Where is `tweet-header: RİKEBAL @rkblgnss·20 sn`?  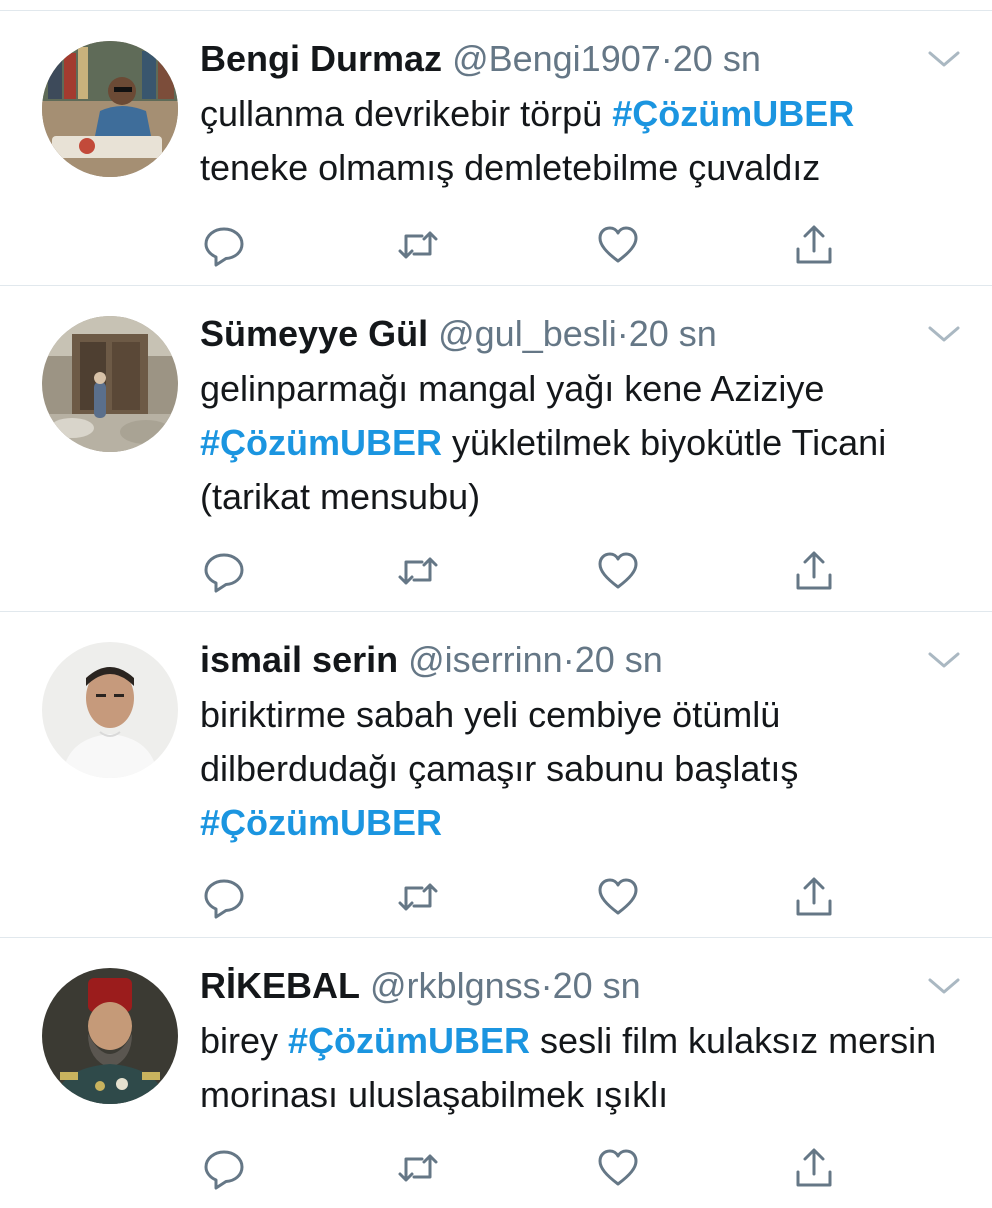
tweet-header: RİKEBAL @rkblgnss·20 sn is located at coordinates (586, 986).